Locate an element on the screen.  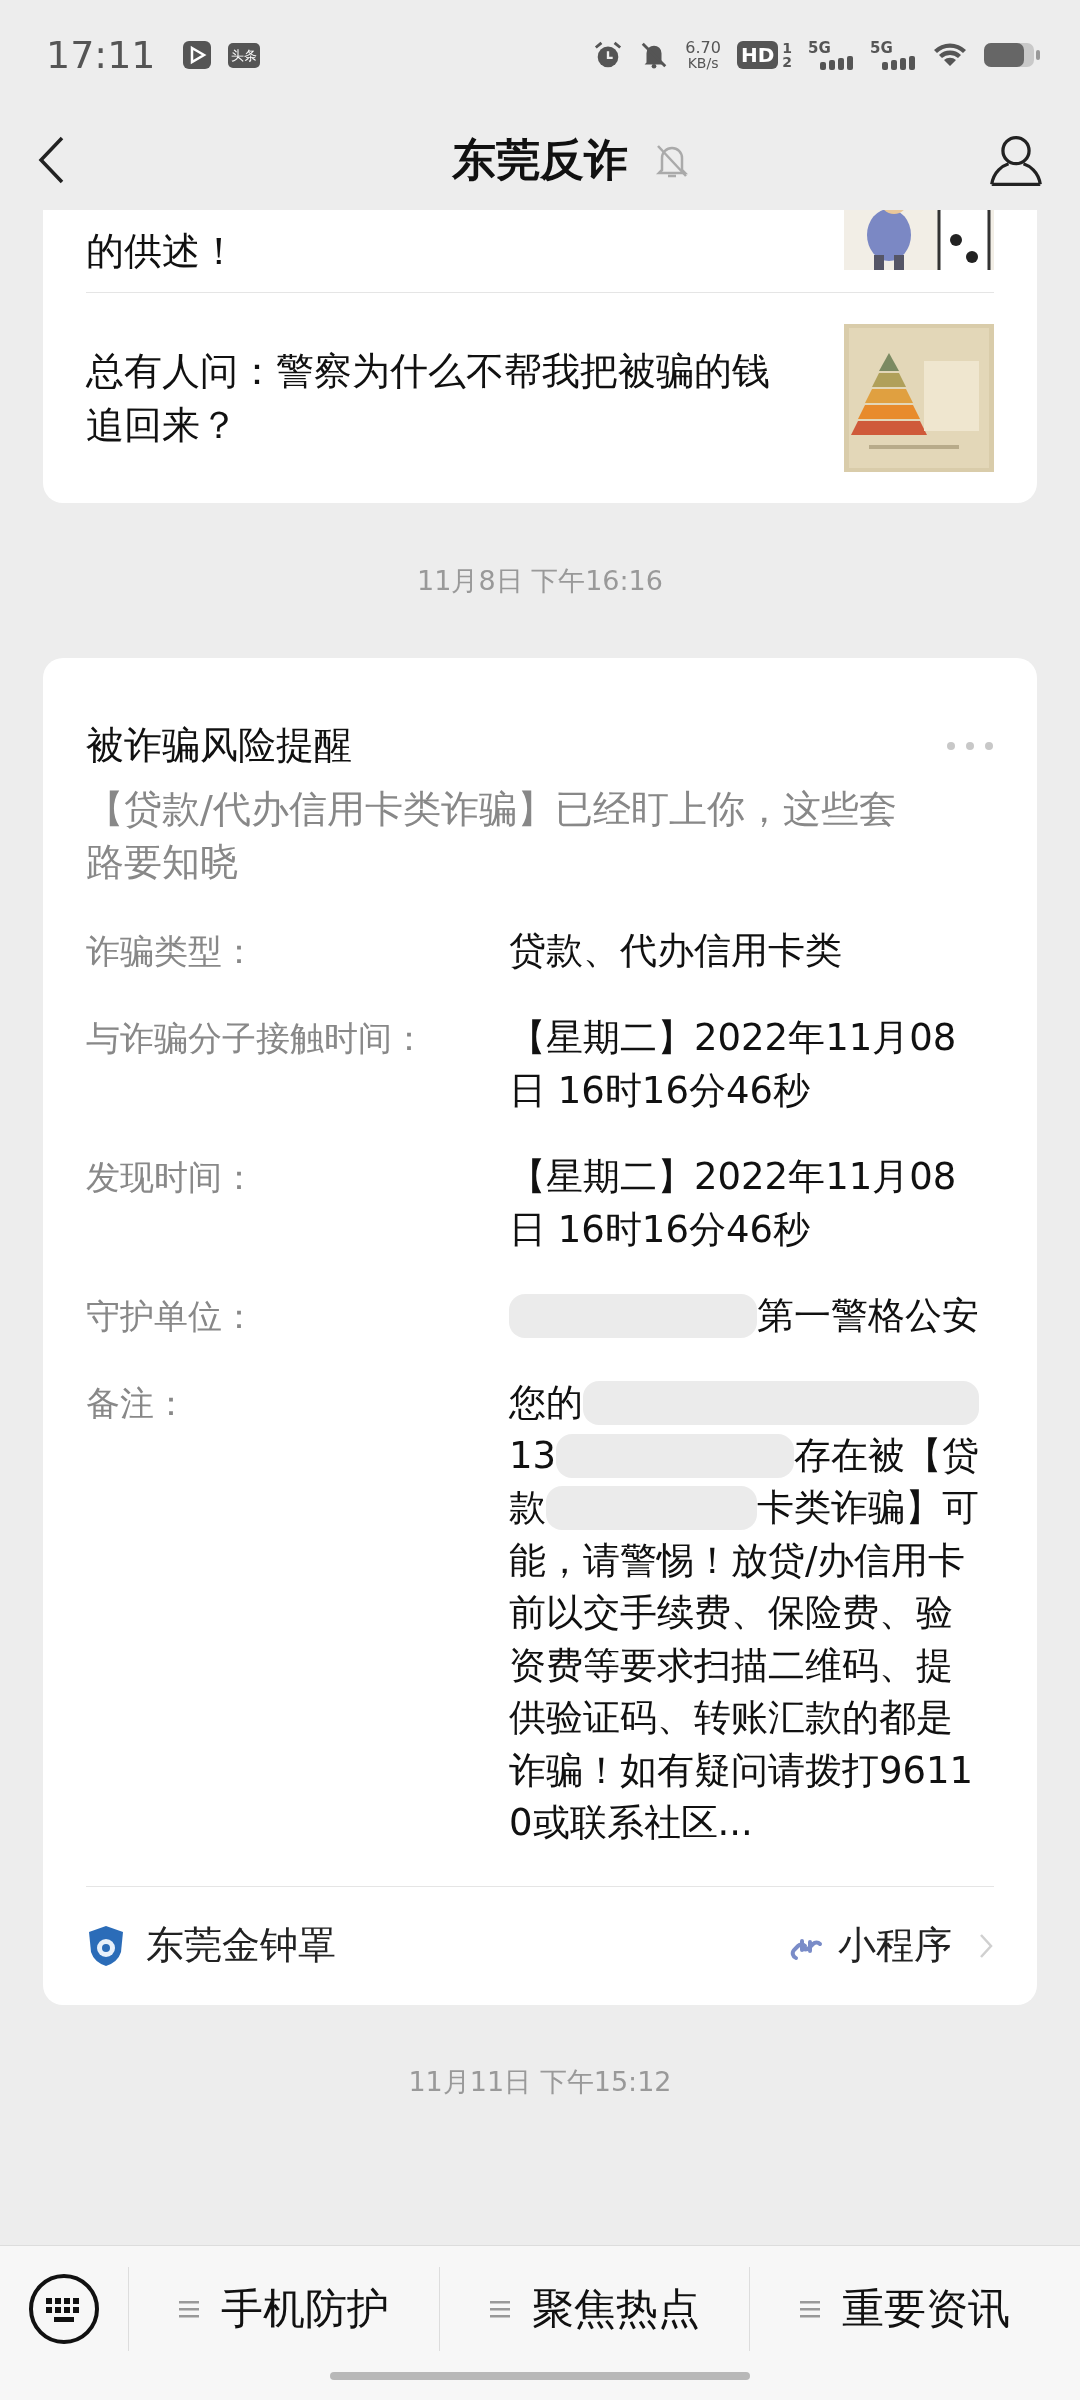
message-time: 11月8日 下午16:16 is located at coordinates (540, 580).